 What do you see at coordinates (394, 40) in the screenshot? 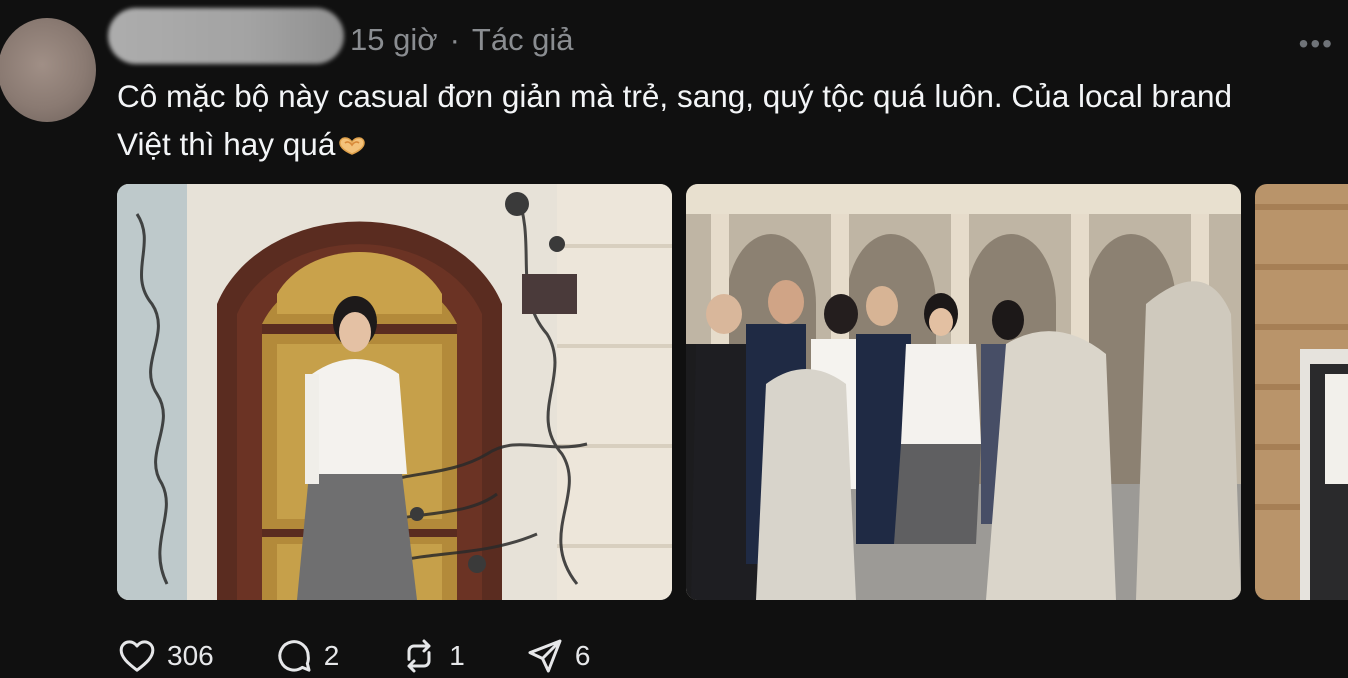
I see `post-time: 15 giờ` at bounding box center [394, 40].